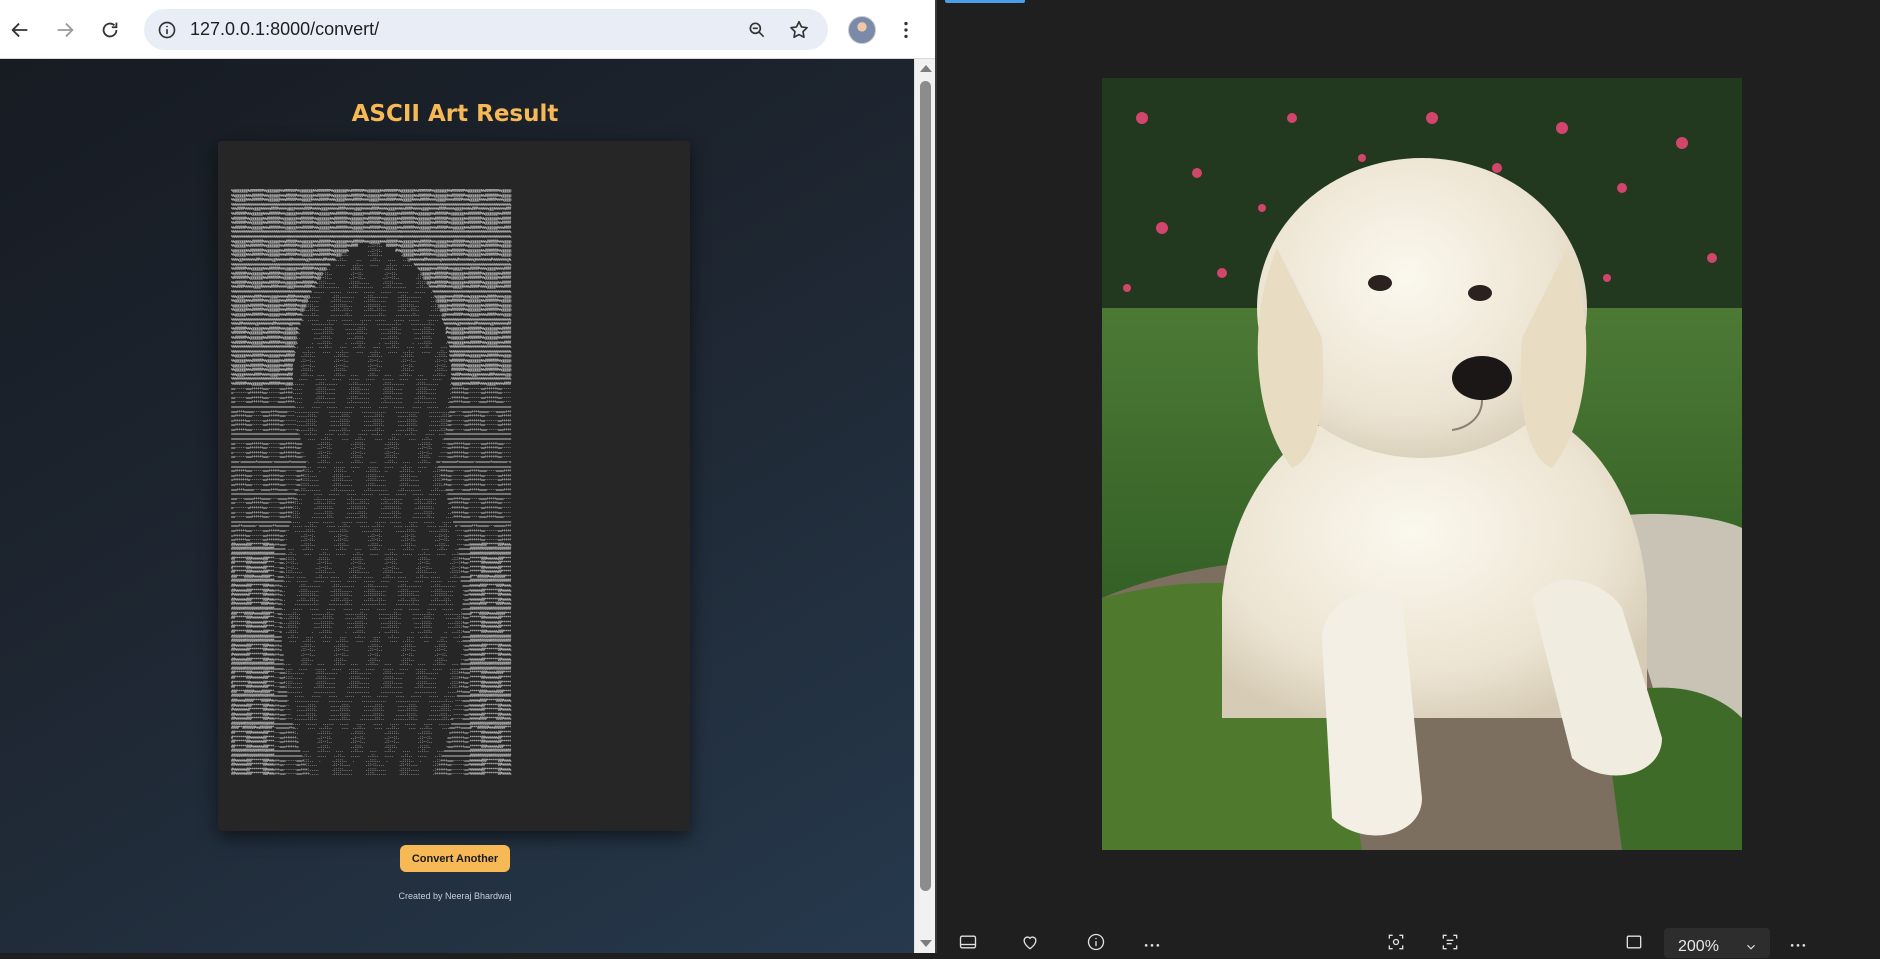 This screenshot has height=959, width=1880. I want to click on crop-icon, so click(1396, 942).